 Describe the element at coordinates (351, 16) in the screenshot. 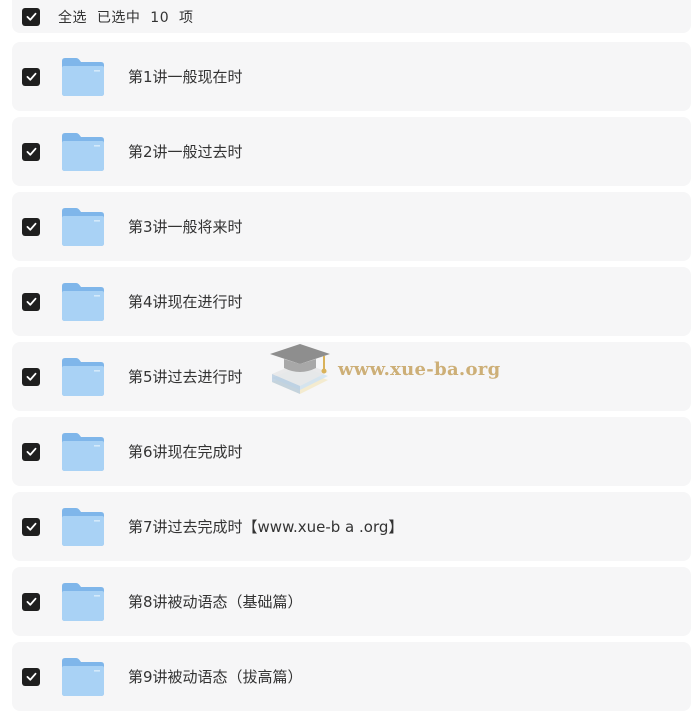

I see `select-all-bar: 全选 已选中 10 项` at that location.